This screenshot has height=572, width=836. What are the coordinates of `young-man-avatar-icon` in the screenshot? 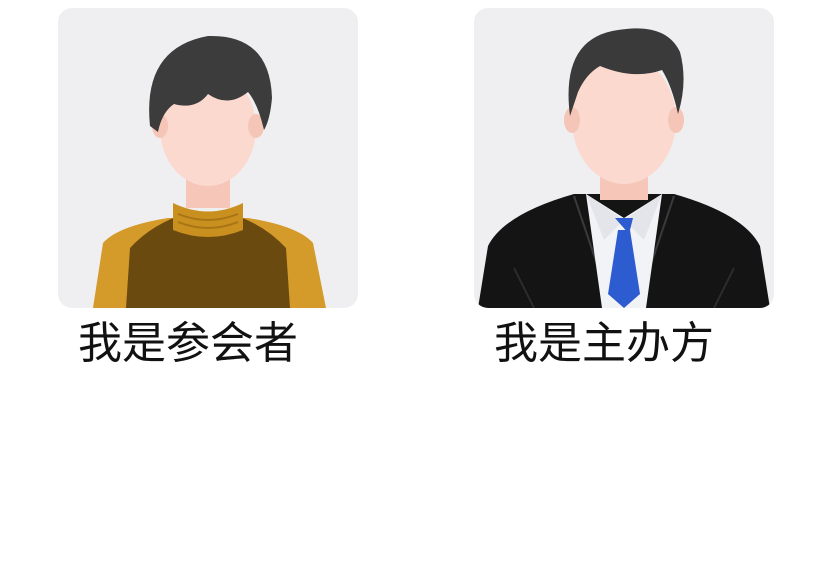 It's located at (209, 171).